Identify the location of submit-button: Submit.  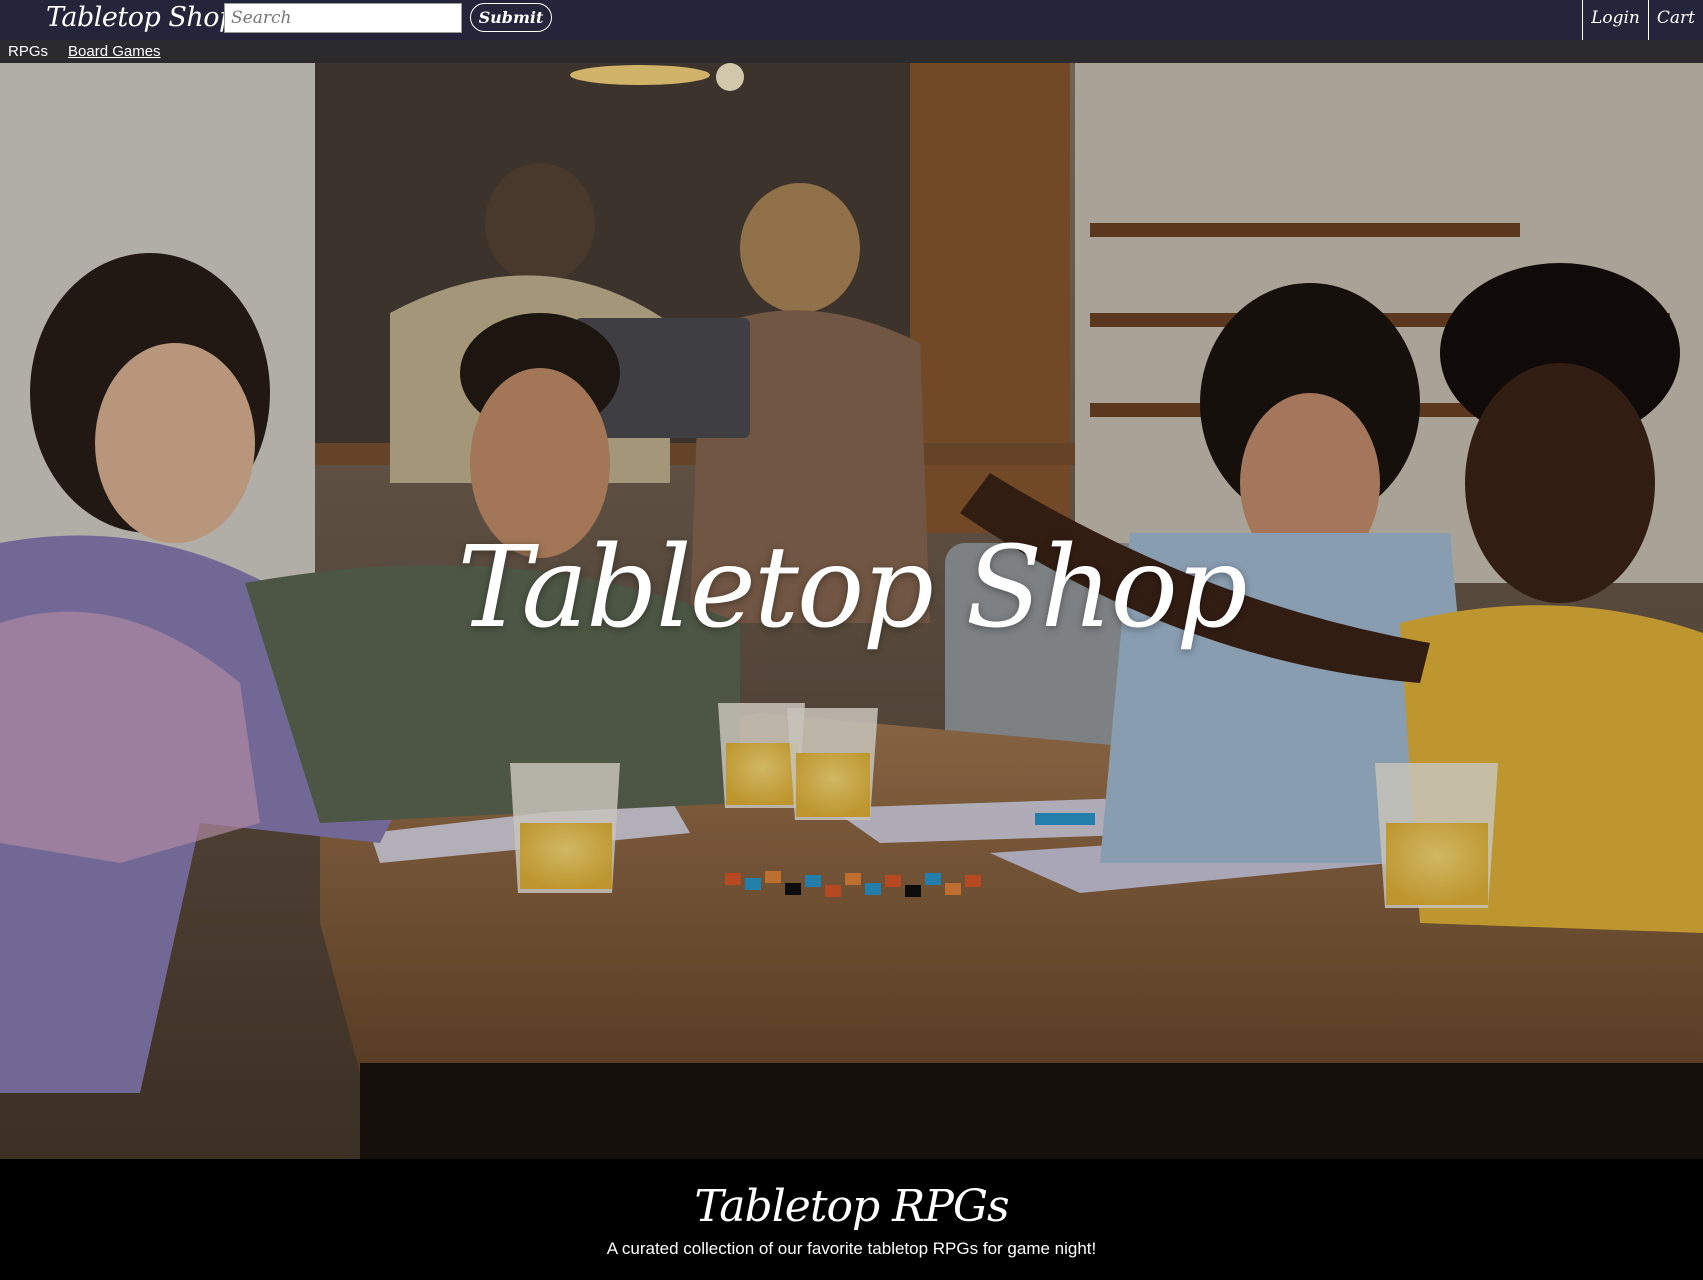
(511, 17).